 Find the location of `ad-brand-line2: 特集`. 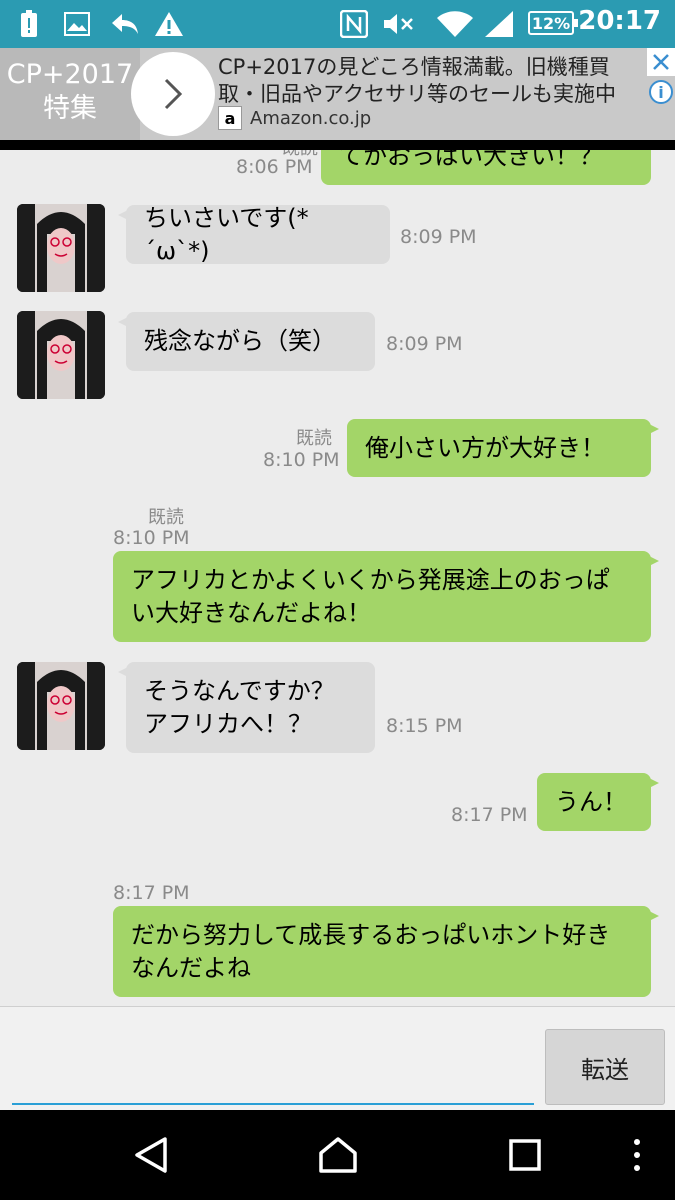

ad-brand-line2: 特集 is located at coordinates (70, 108).